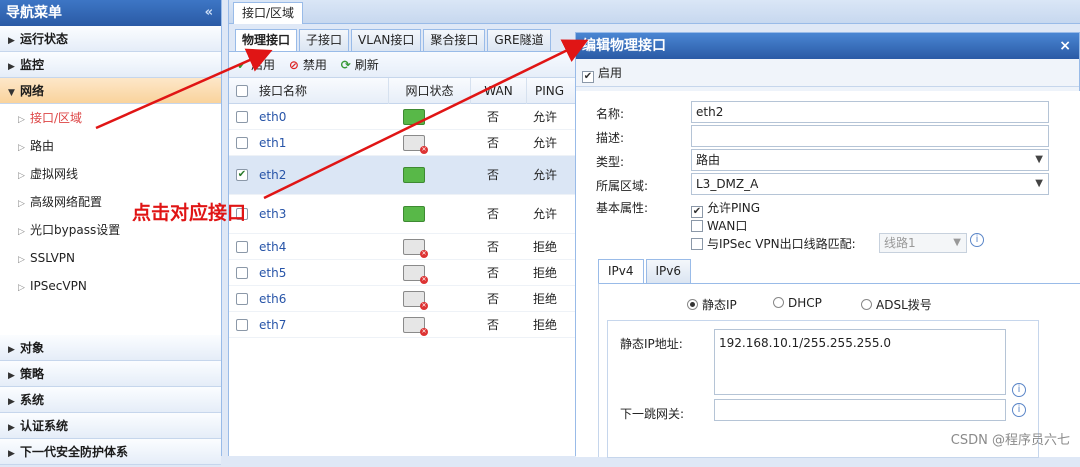  Describe the element at coordinates (184, 89) in the screenshot. I see `arrow-to-physical-tab` at that location.